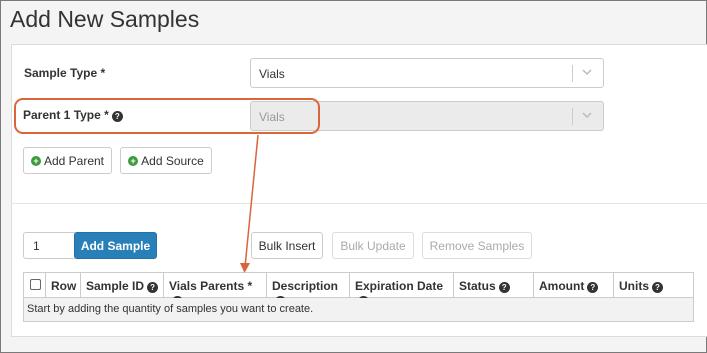 Image resolution: width=707 pixels, height=353 pixels. I want to click on callout-arrow, so click(249, 203).